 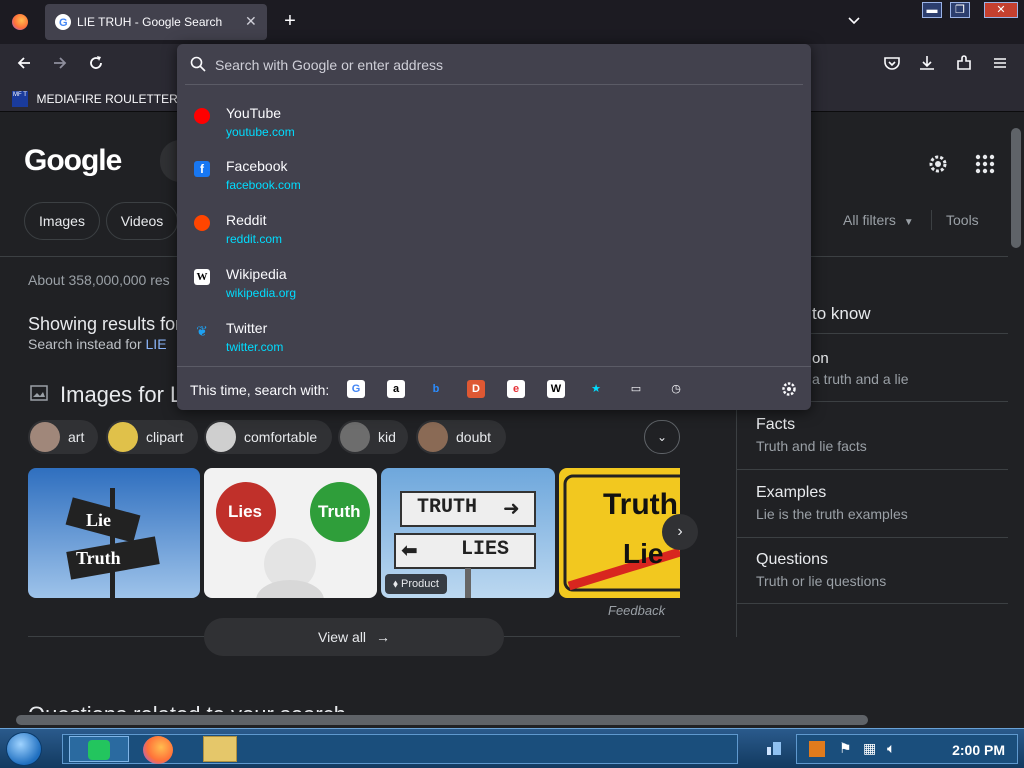 I want to click on ebay-engine-icon: e, so click(x=516, y=389).